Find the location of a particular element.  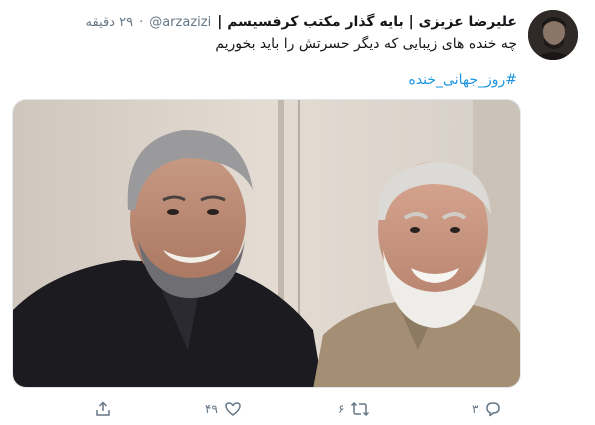

share-button is located at coordinates (103, 409).